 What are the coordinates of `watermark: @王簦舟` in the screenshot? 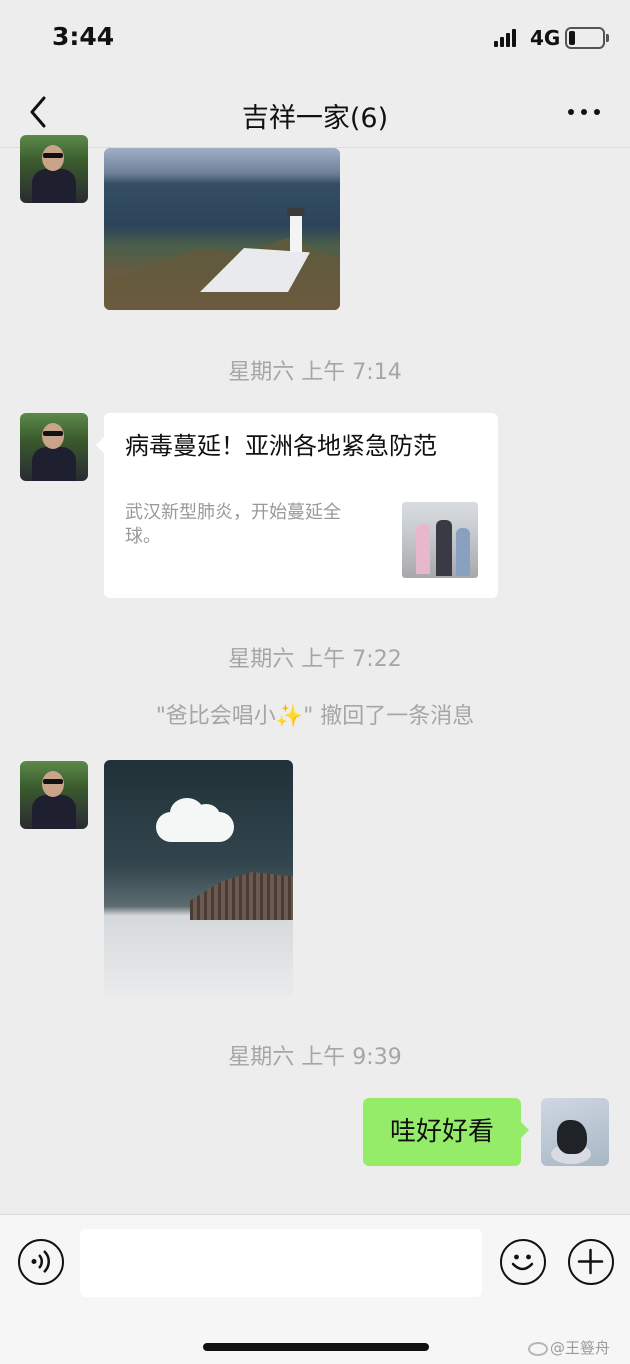 It's located at (569, 1347).